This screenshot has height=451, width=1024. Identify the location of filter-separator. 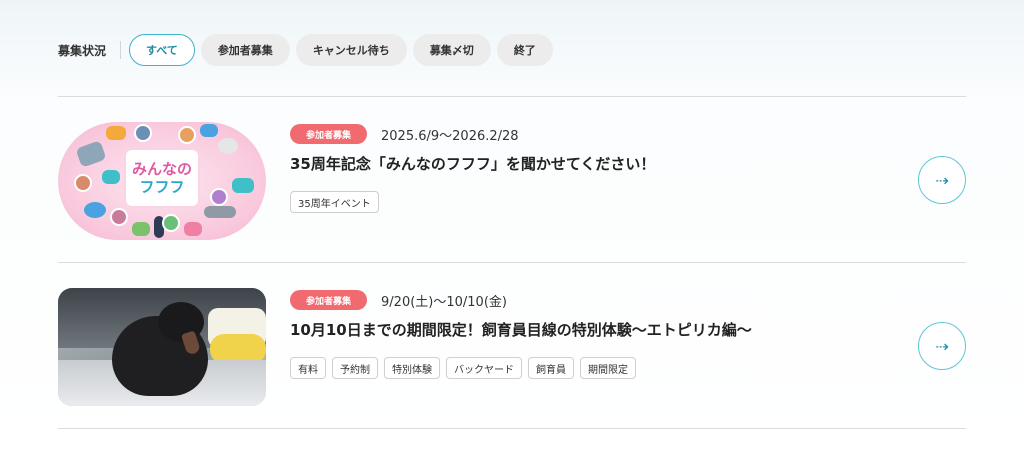
(121, 50).